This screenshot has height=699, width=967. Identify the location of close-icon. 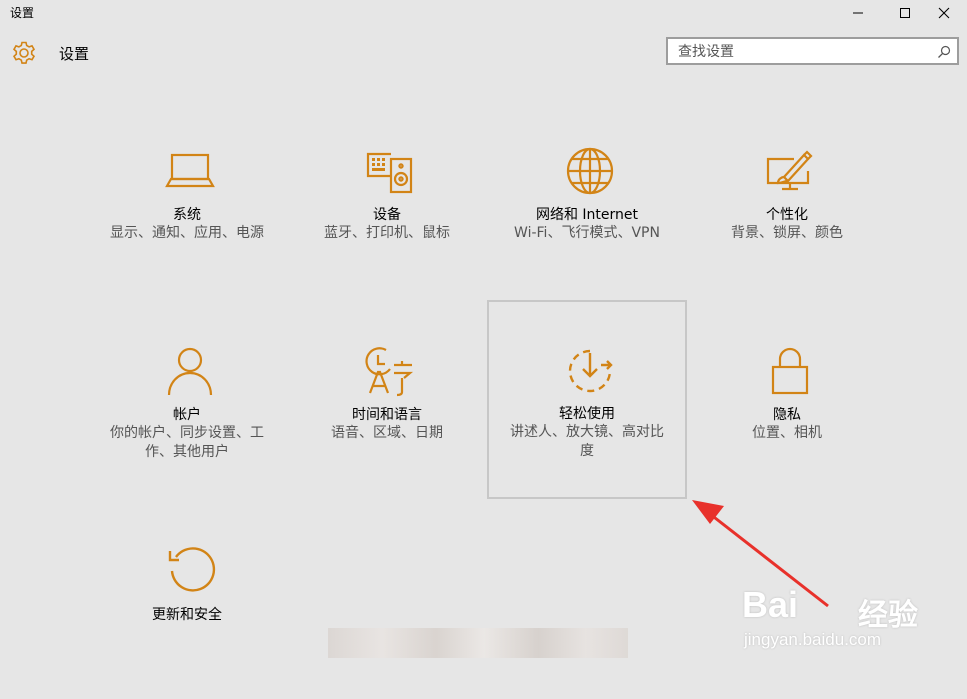
(944, 13).